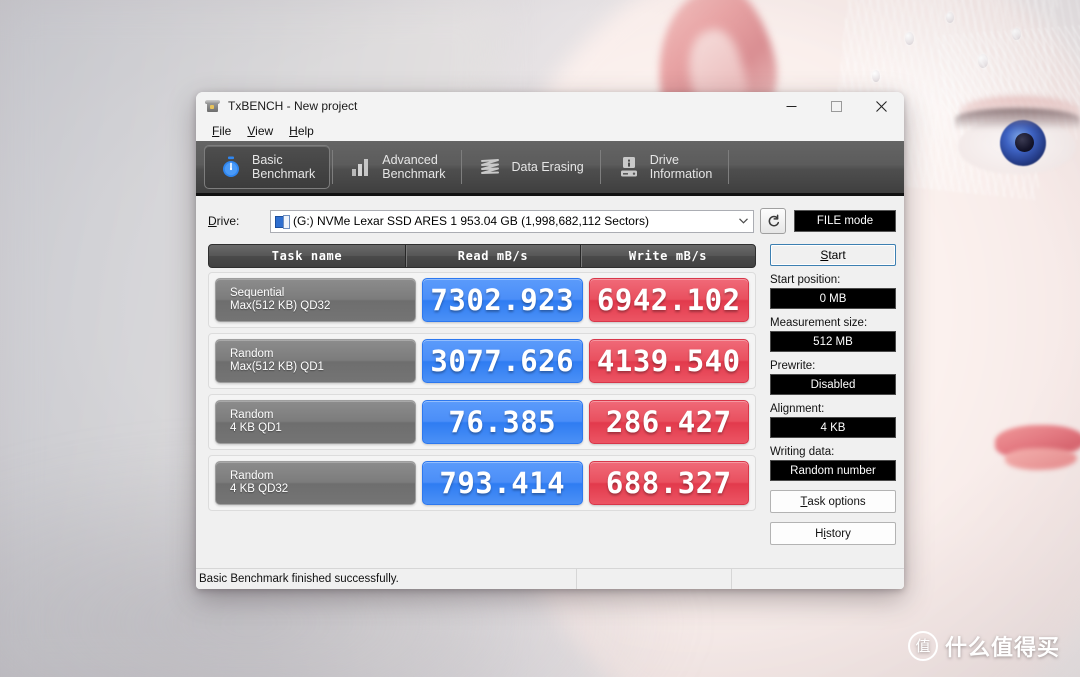  What do you see at coordinates (305, 131) in the screenshot?
I see `menu-label-help: elp` at bounding box center [305, 131].